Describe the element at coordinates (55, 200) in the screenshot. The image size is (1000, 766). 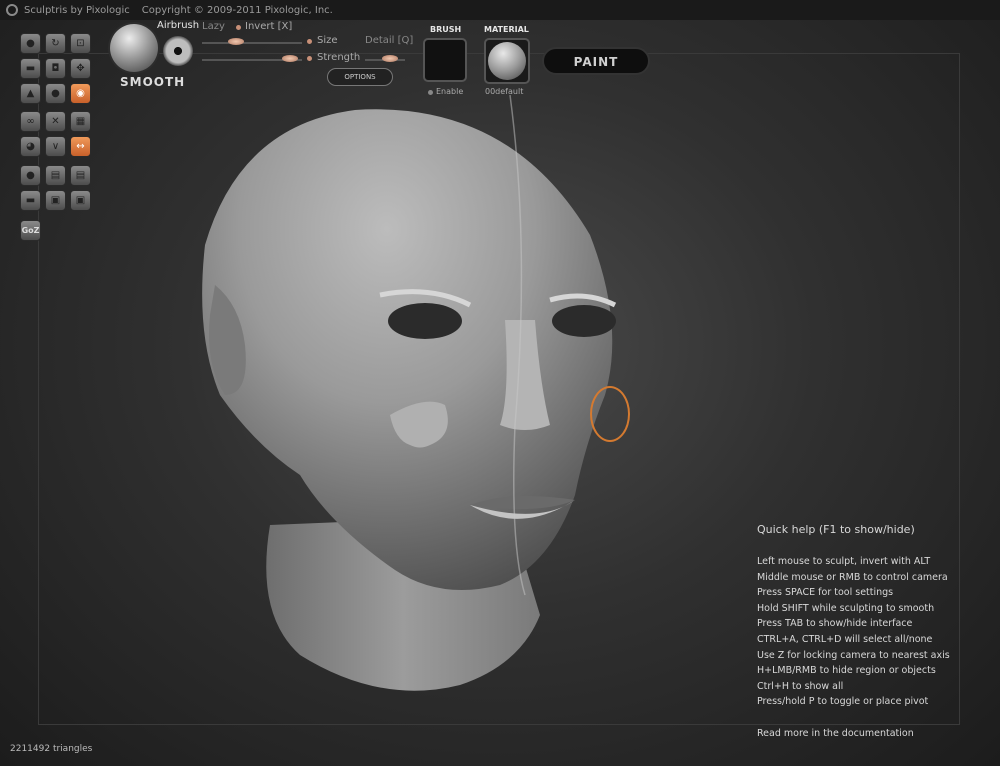
I see `save-icon: ▣` at that location.